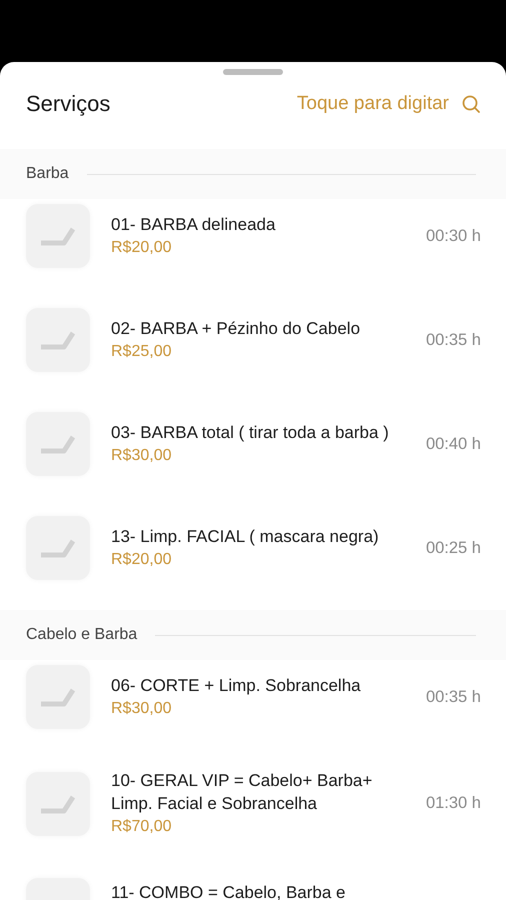 The width and height of the screenshot is (506, 900). What do you see at coordinates (349, 104) in the screenshot?
I see `search-field: Toque para digitar` at bounding box center [349, 104].